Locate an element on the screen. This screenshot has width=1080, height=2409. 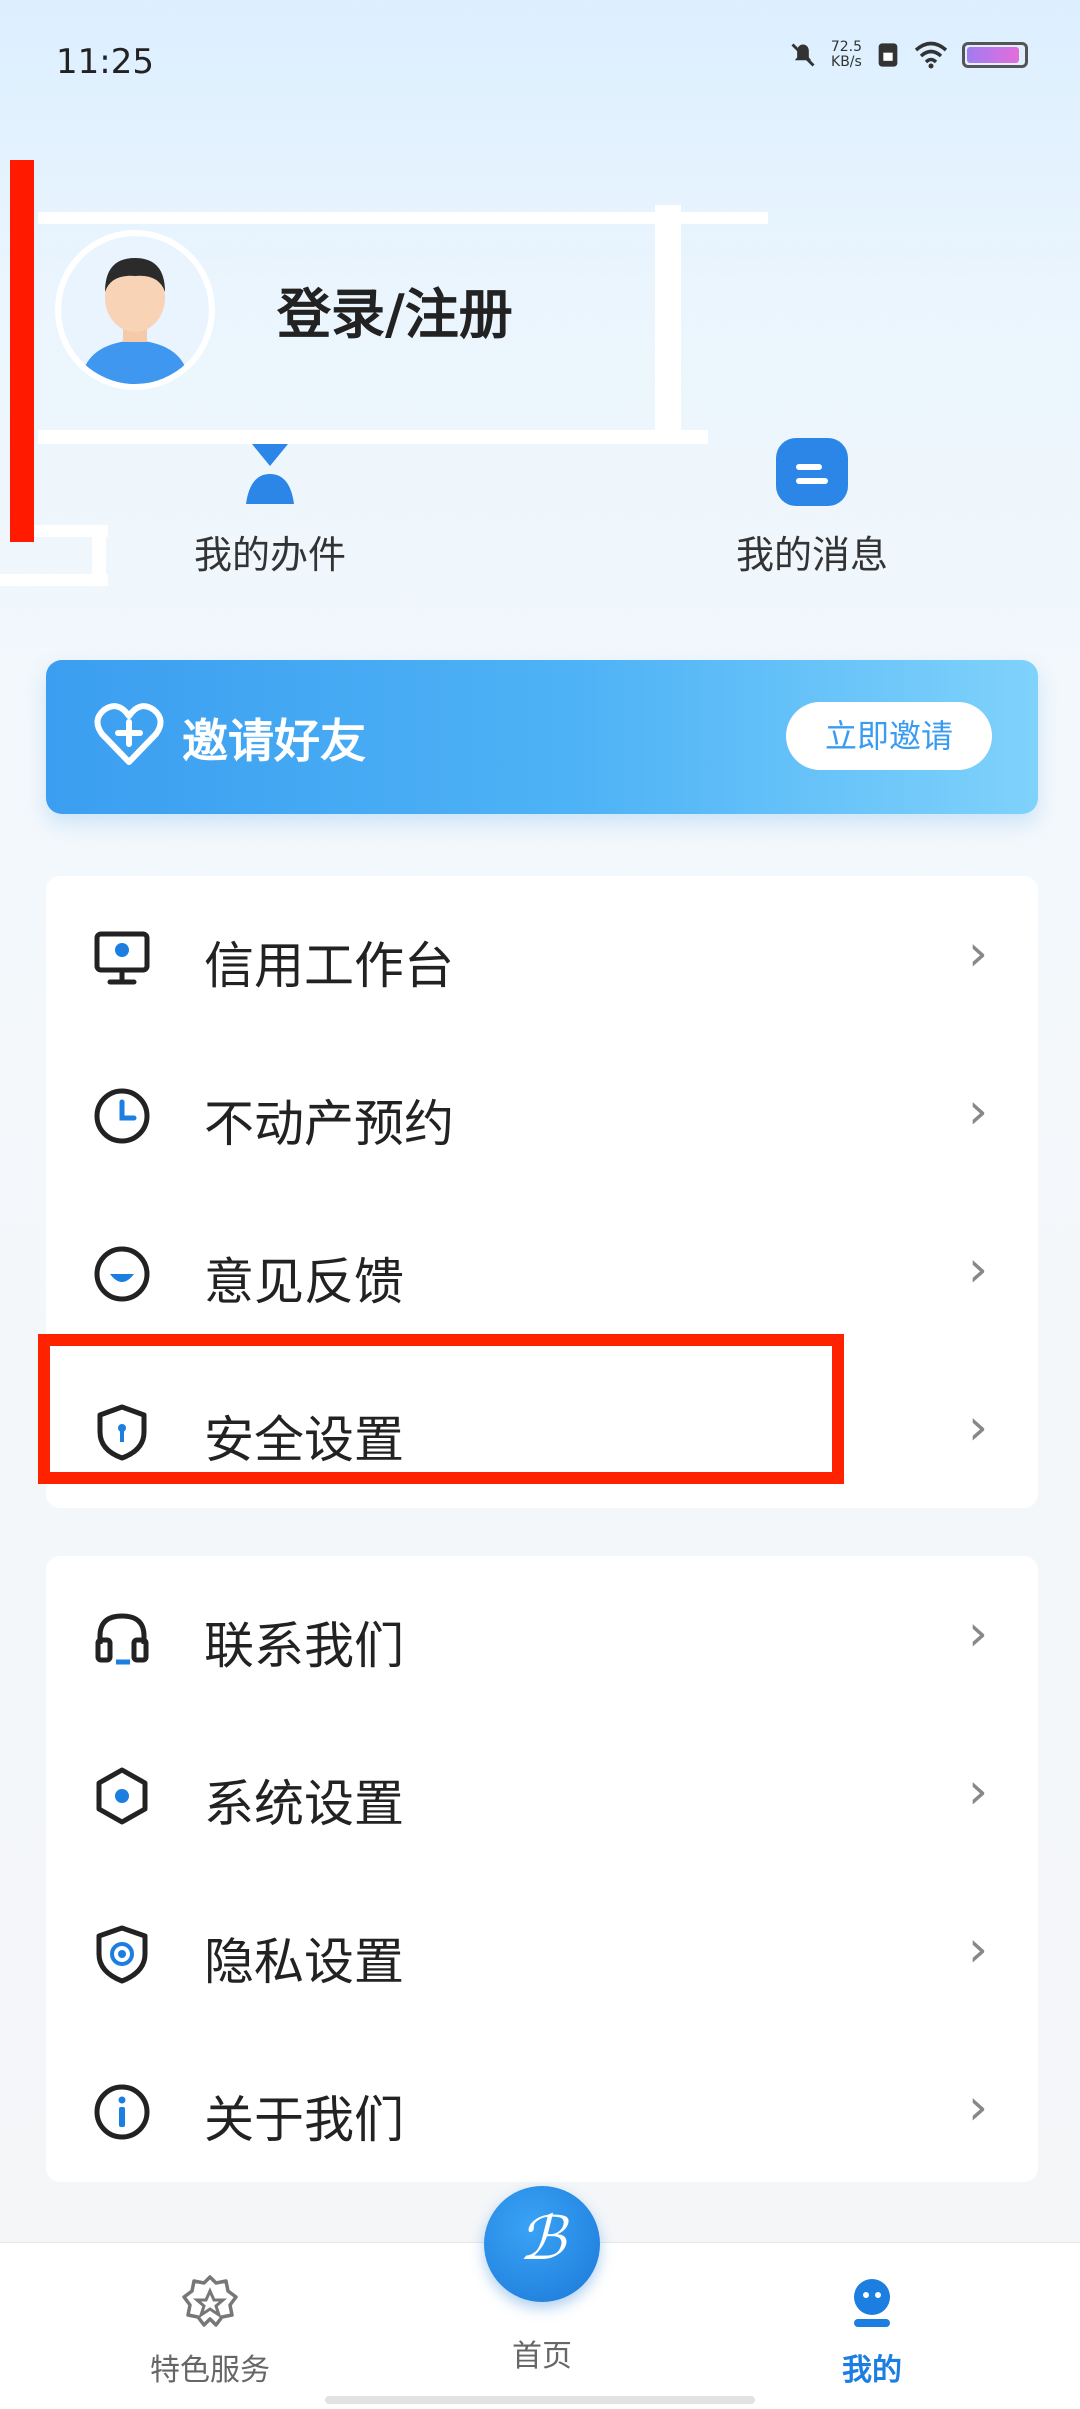
my-tasks-entry: 我的办件 is located at coordinates (270, 504).